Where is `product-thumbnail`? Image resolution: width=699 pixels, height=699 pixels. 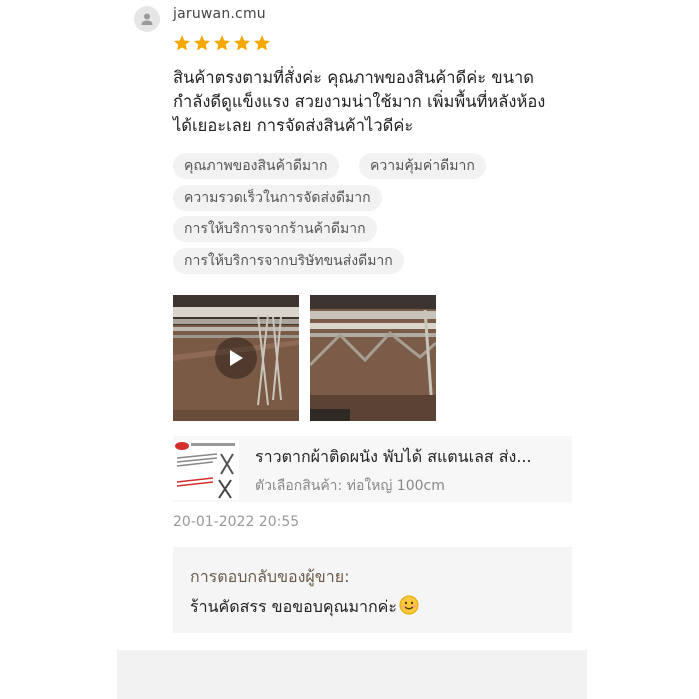 product-thumbnail is located at coordinates (206, 470).